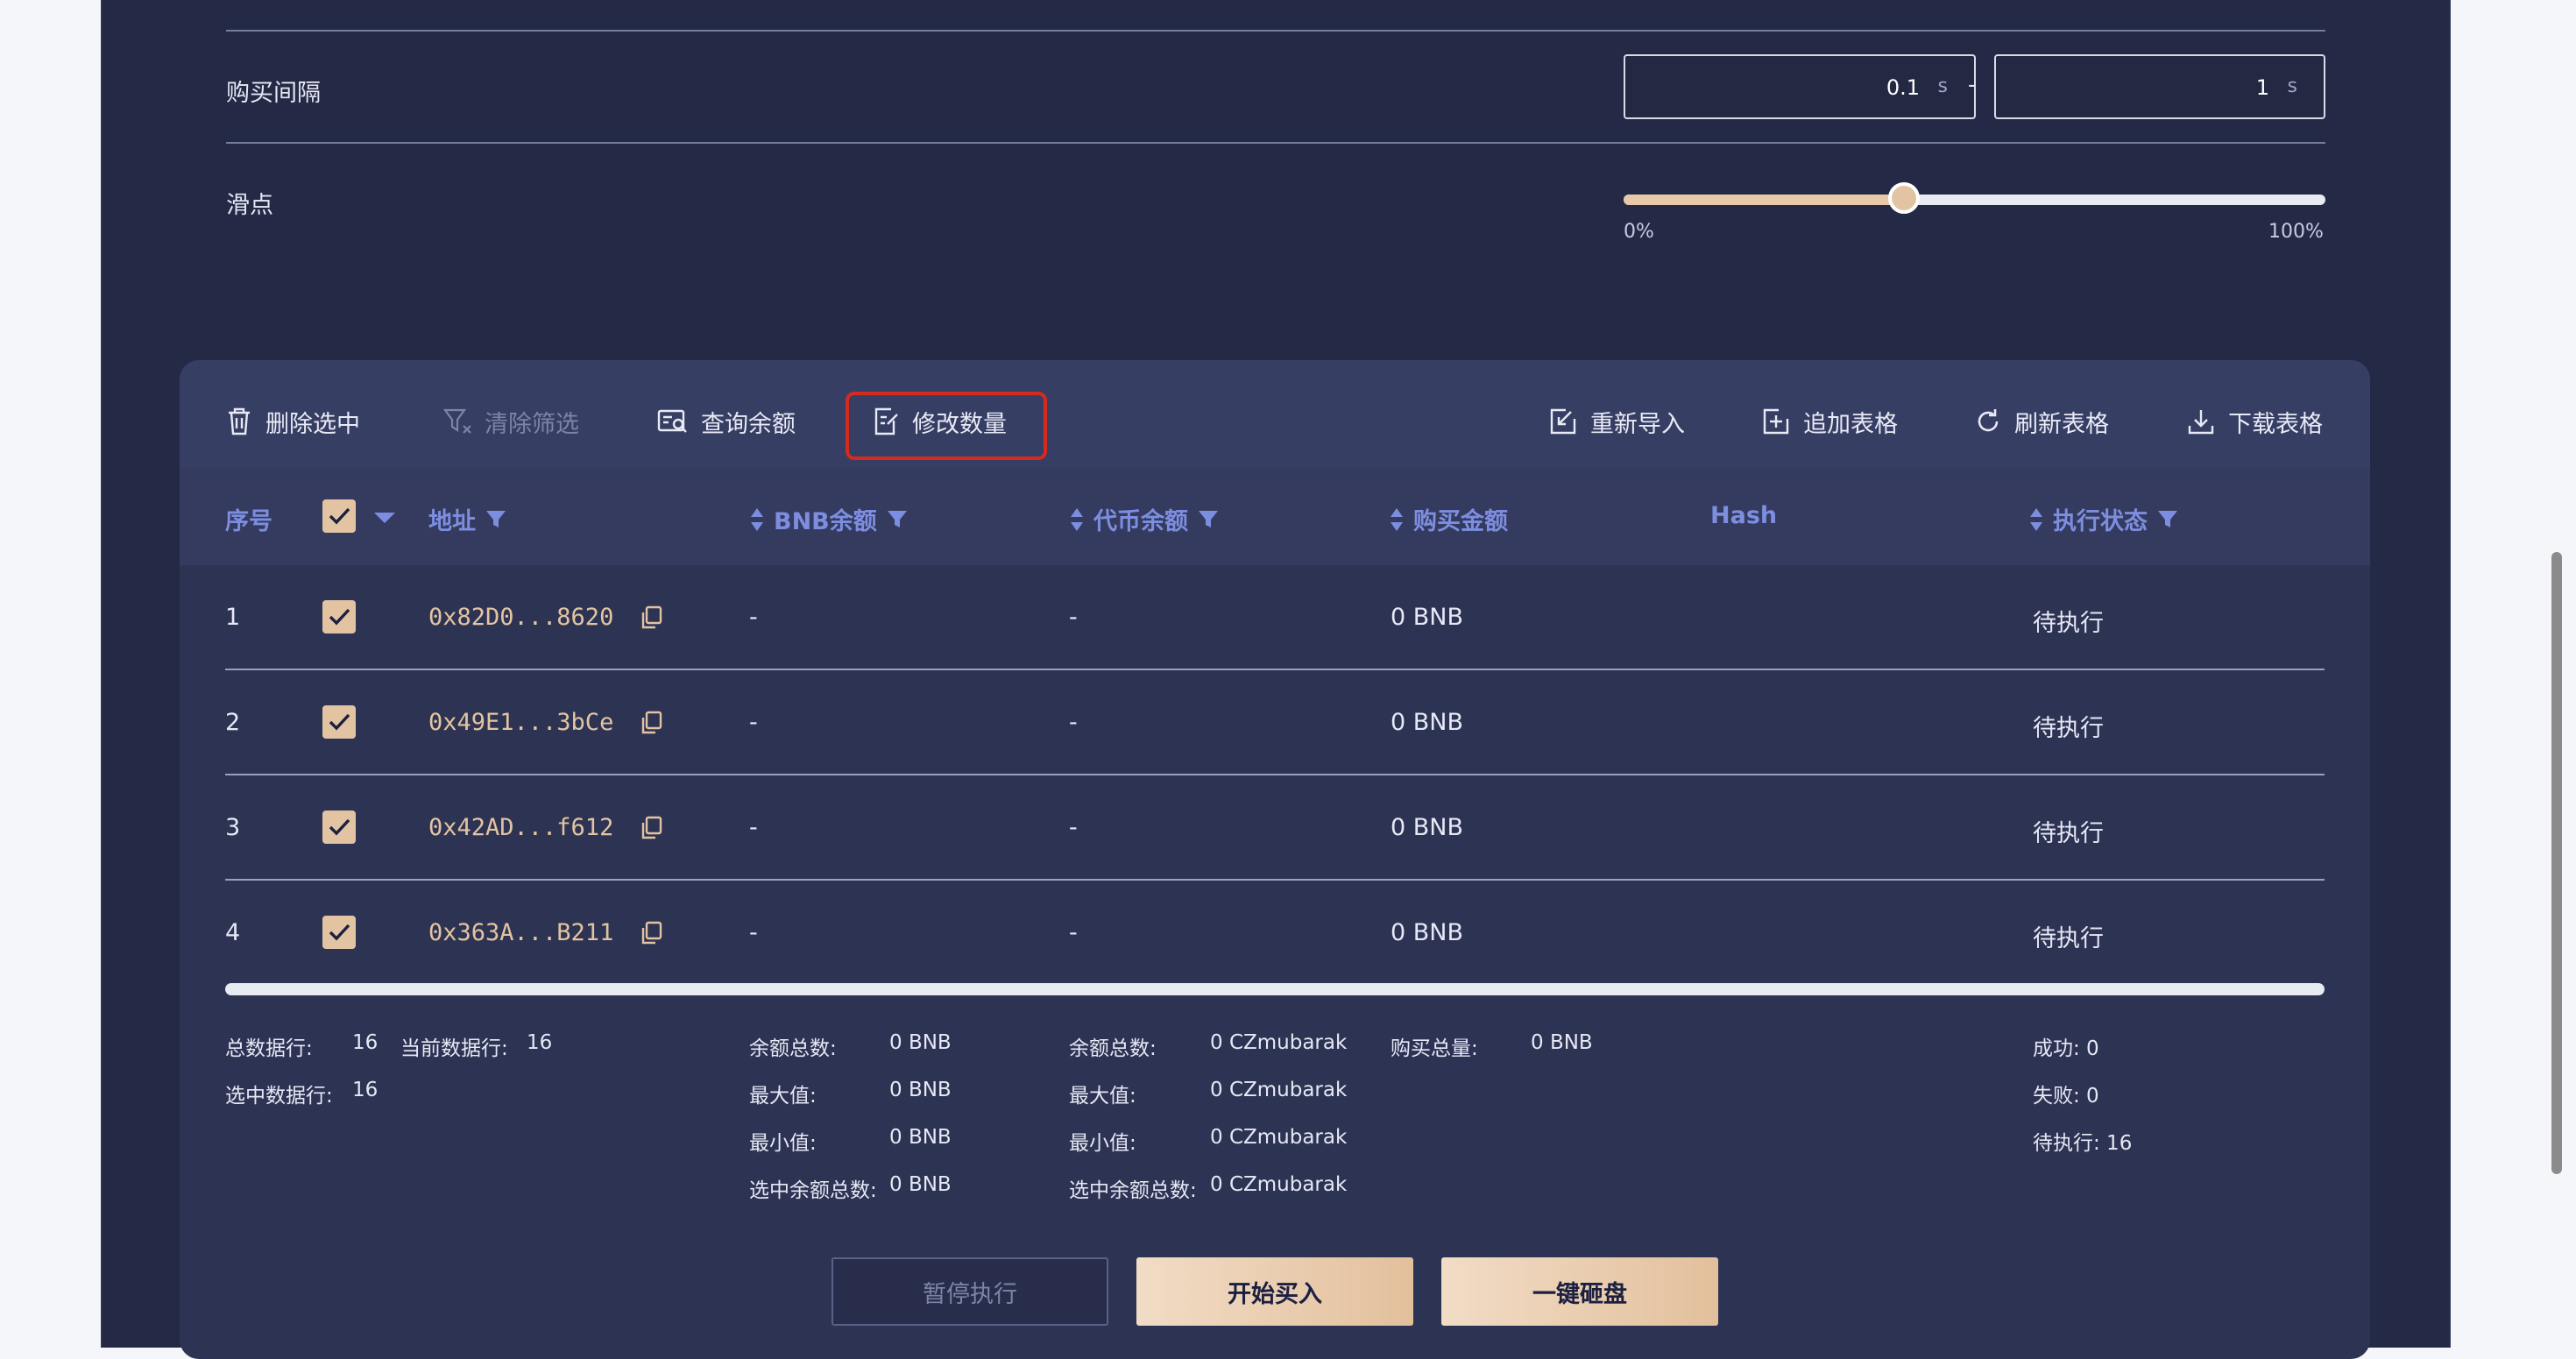 The width and height of the screenshot is (2576, 1359). What do you see at coordinates (748, 424) in the screenshot?
I see `query-balance-label: 查询余额` at bounding box center [748, 424].